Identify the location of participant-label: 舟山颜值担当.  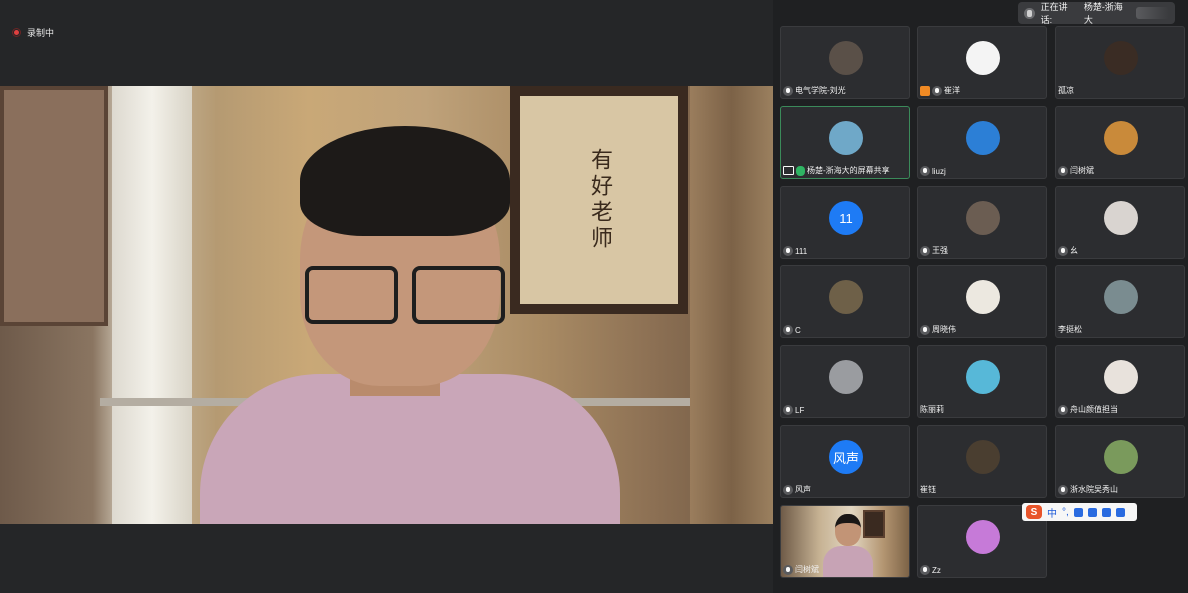
(1088, 409).